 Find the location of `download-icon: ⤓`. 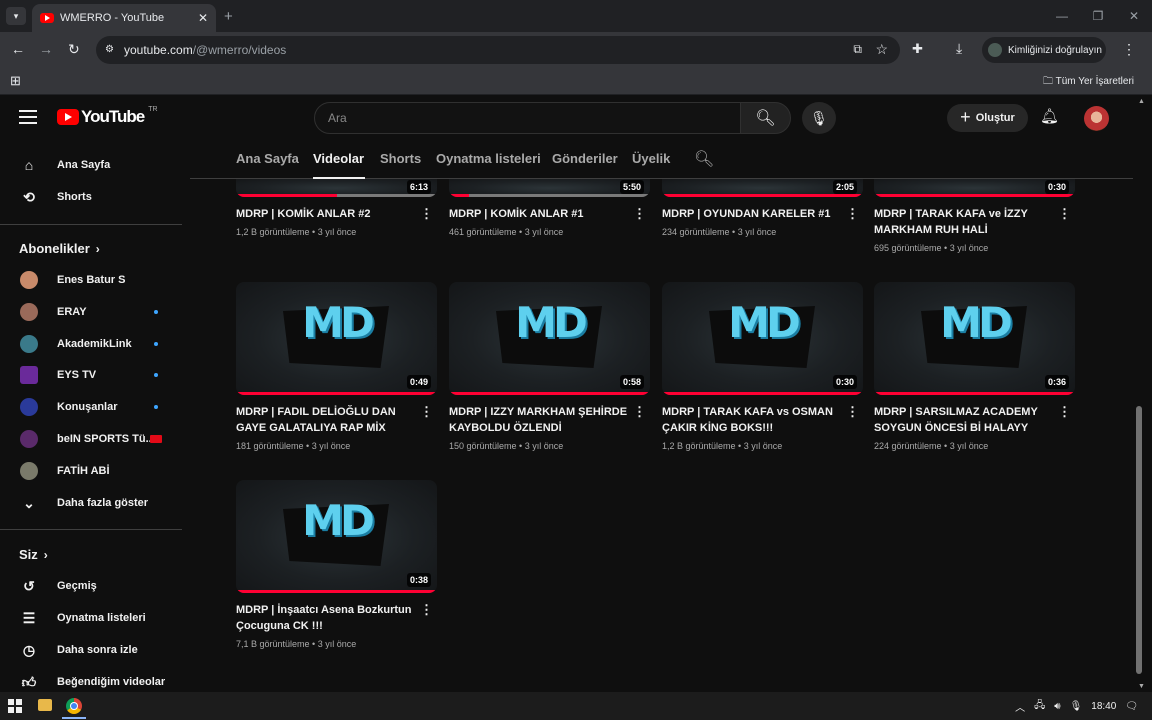

download-icon: ⤓ is located at coordinates (959, 48).